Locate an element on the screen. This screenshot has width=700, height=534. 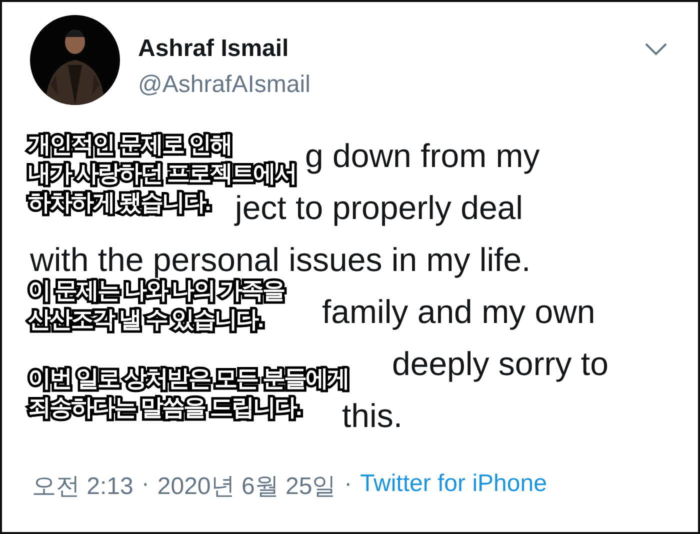
tweet-text: ject to properly deal is located at coordinates (379, 207).